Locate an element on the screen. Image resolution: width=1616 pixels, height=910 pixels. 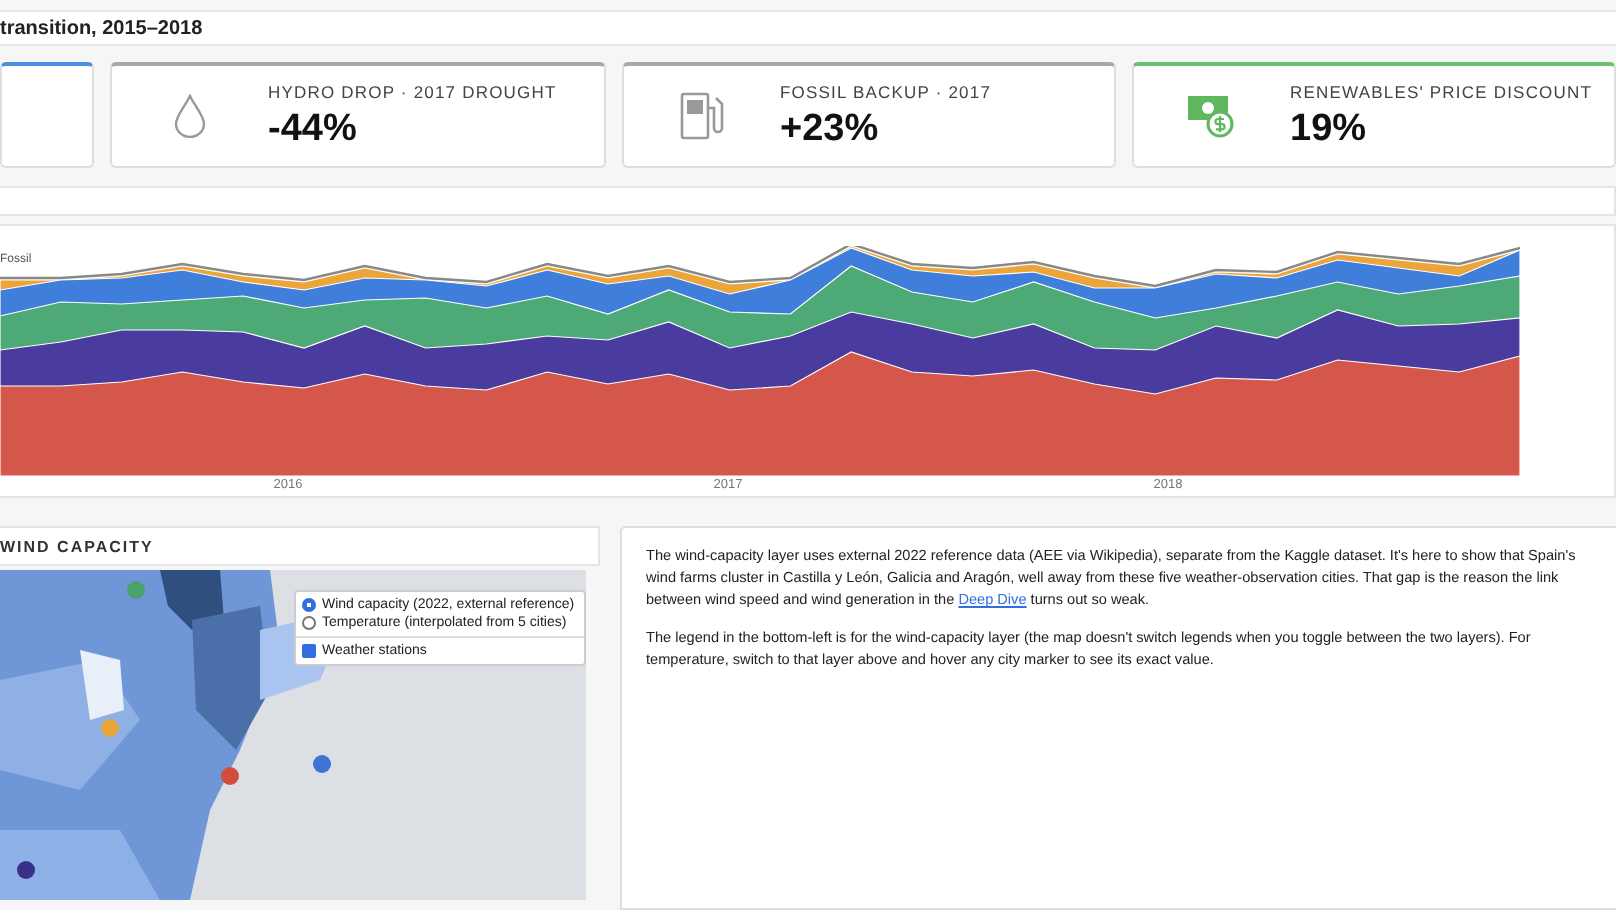
water-drop-icon is located at coordinates (190, 116).